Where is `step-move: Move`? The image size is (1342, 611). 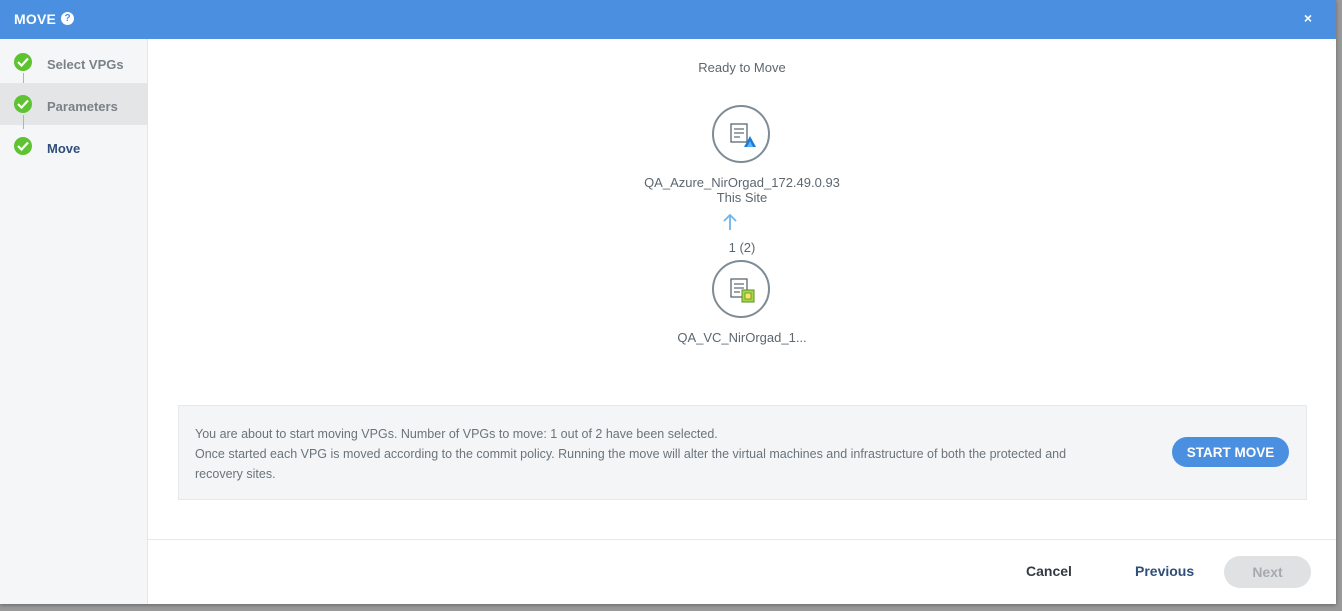
step-move: Move is located at coordinates (73, 146).